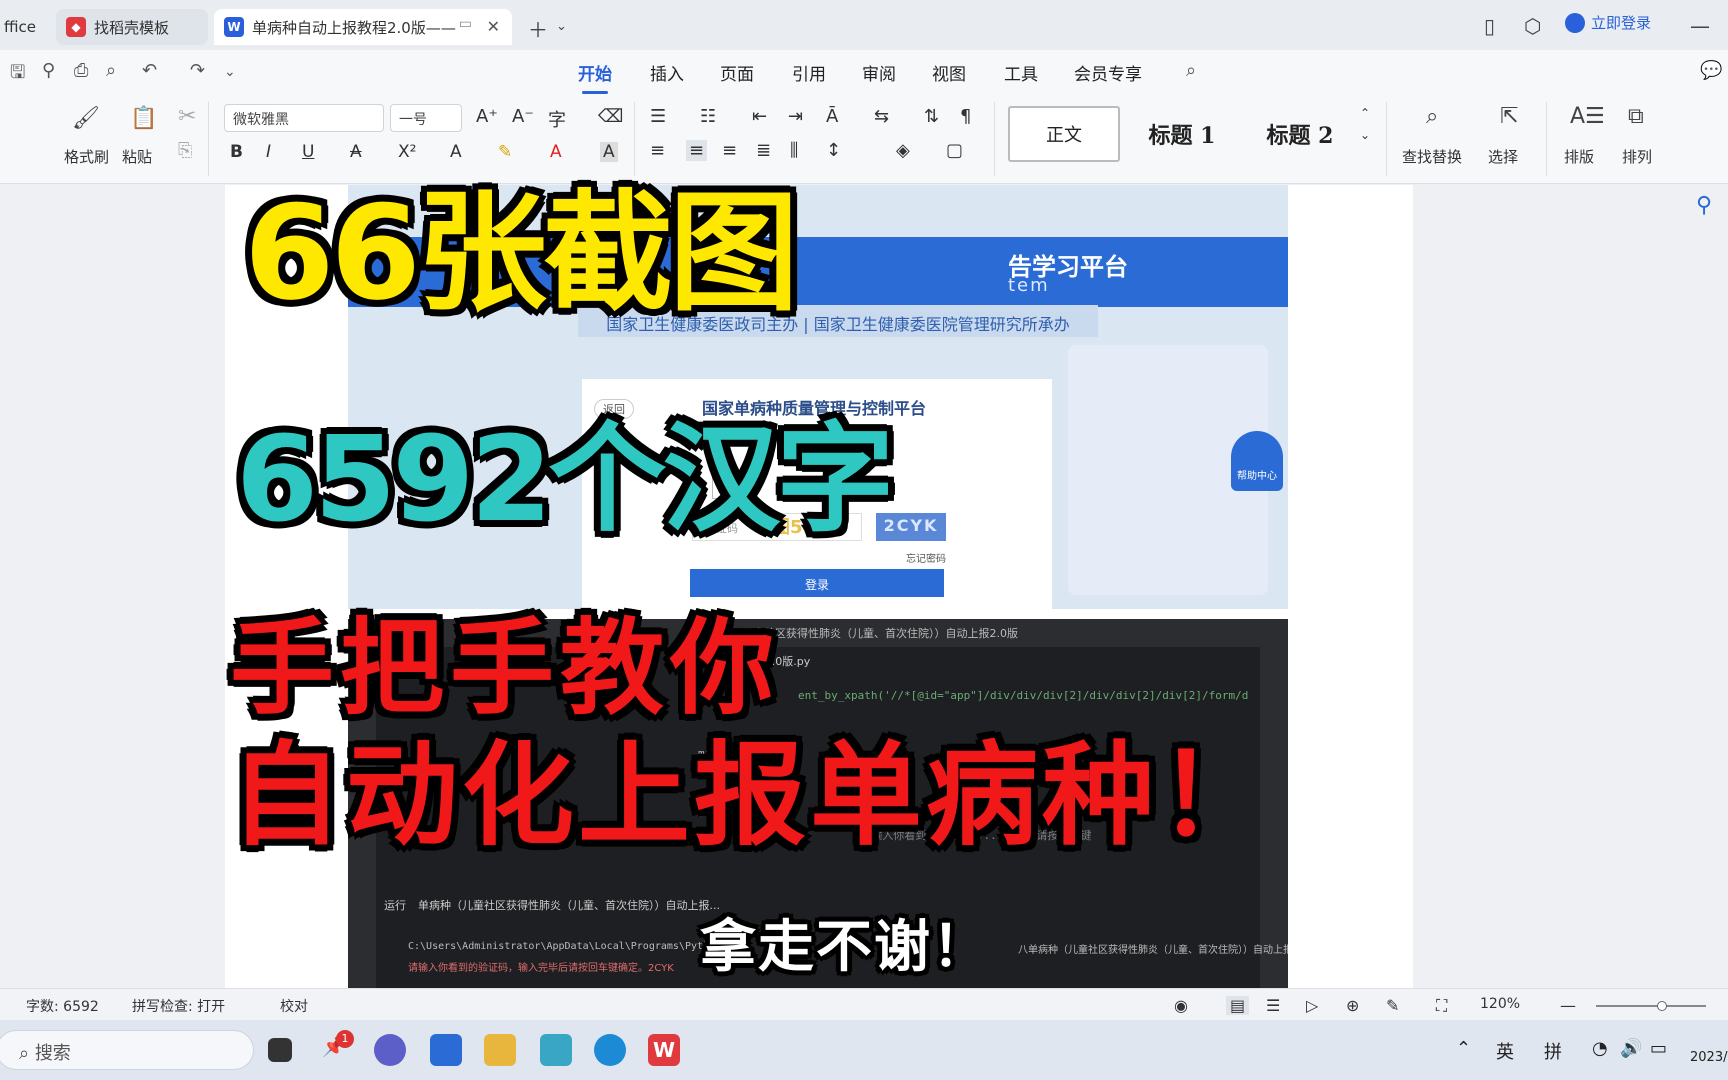 Image resolution: width=1728 pixels, height=1080 pixels. I want to click on reading-mode-icon: ▯, so click(1489, 26).